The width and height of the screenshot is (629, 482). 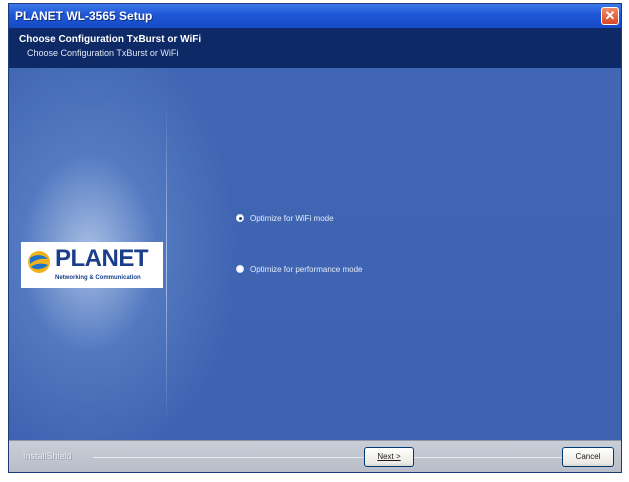 What do you see at coordinates (315, 456) in the screenshot?
I see `wizard-footer: InstallShield Next > Cancel` at bounding box center [315, 456].